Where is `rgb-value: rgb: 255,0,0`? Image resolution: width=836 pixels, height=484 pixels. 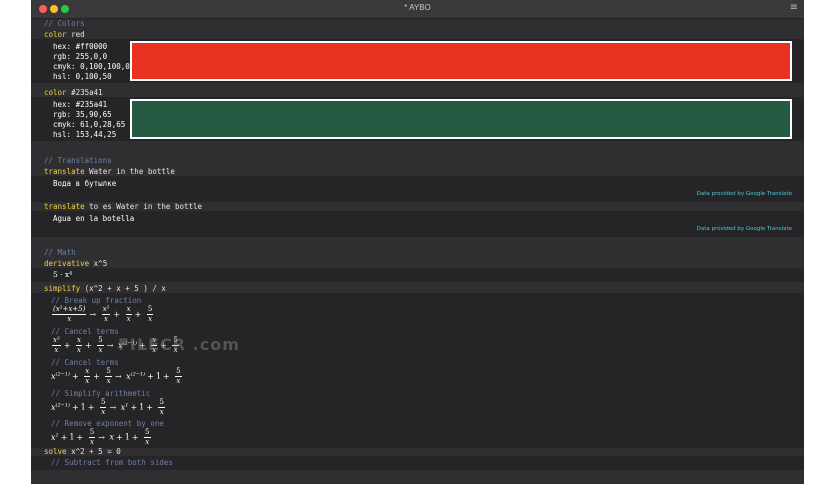 rgb-value: rgb: 255,0,0 is located at coordinates (80, 56).